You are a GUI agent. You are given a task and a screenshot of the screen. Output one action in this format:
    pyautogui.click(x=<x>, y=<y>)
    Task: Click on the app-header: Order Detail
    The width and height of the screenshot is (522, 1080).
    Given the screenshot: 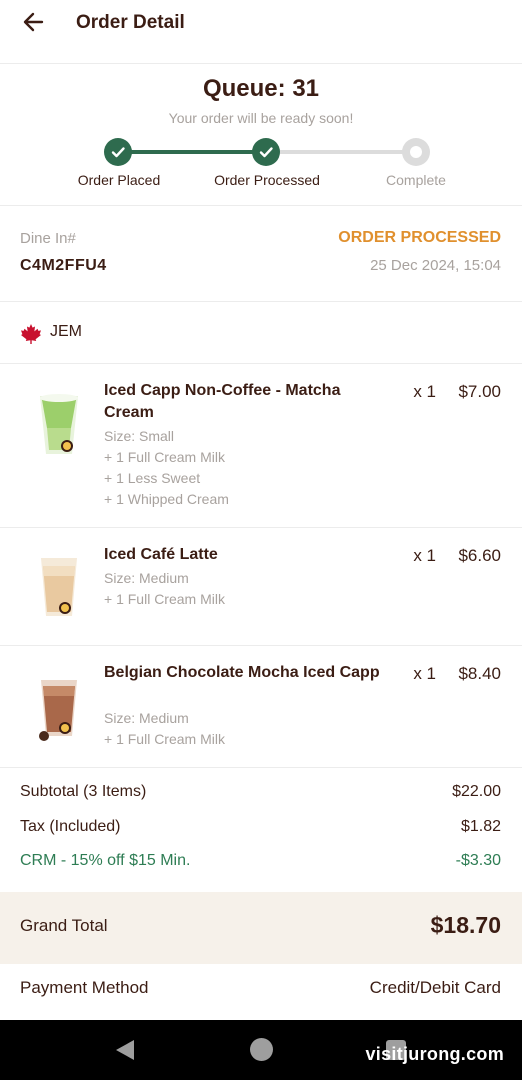 What is the action you would take?
    pyautogui.click(x=261, y=32)
    